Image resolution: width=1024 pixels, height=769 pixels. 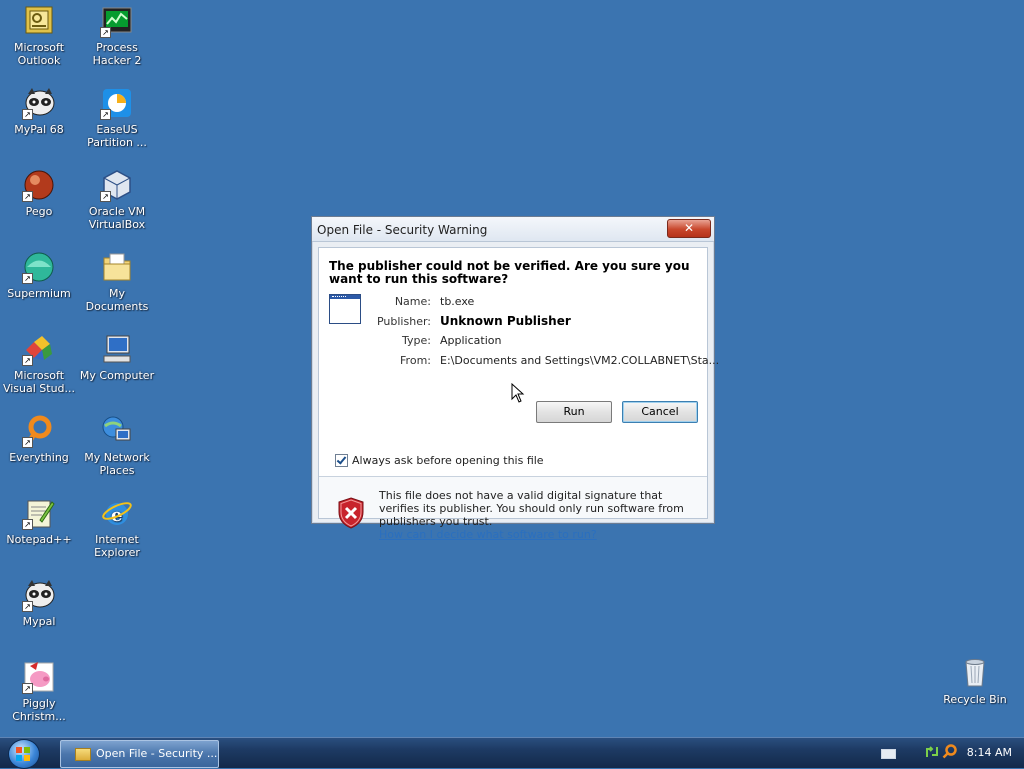 What do you see at coordinates (39, 539) in the screenshot?
I see `desktop-icon-label: Notepad++` at bounding box center [39, 539].